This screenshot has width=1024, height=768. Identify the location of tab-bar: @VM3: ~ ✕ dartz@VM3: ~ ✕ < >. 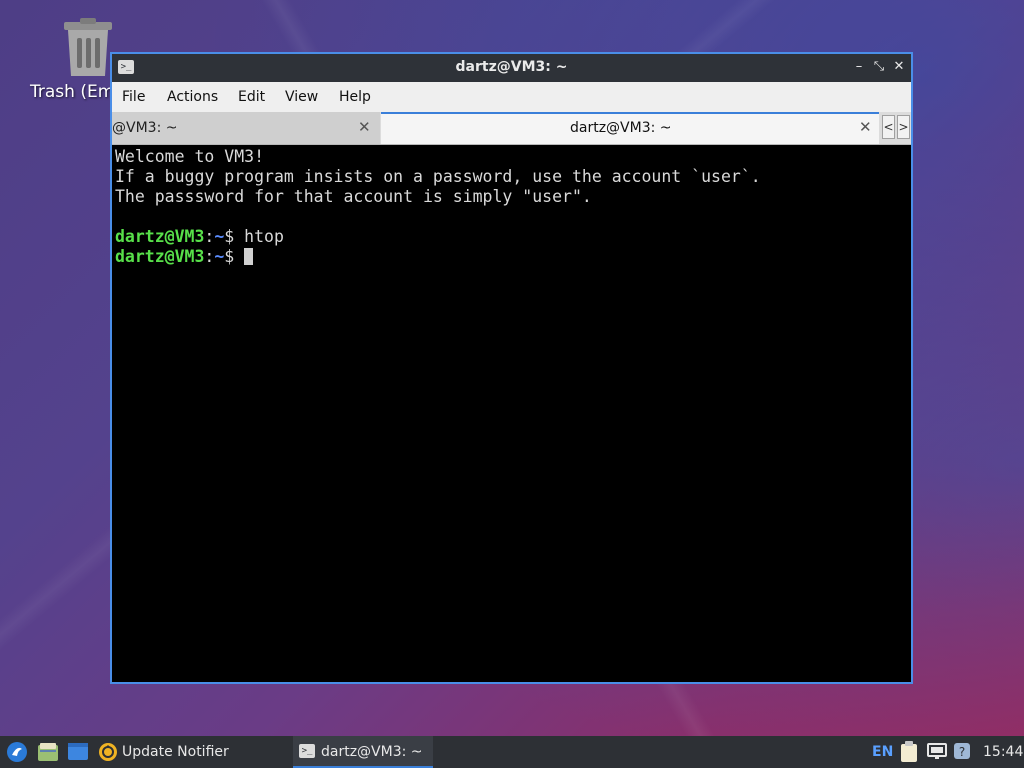
(511, 128).